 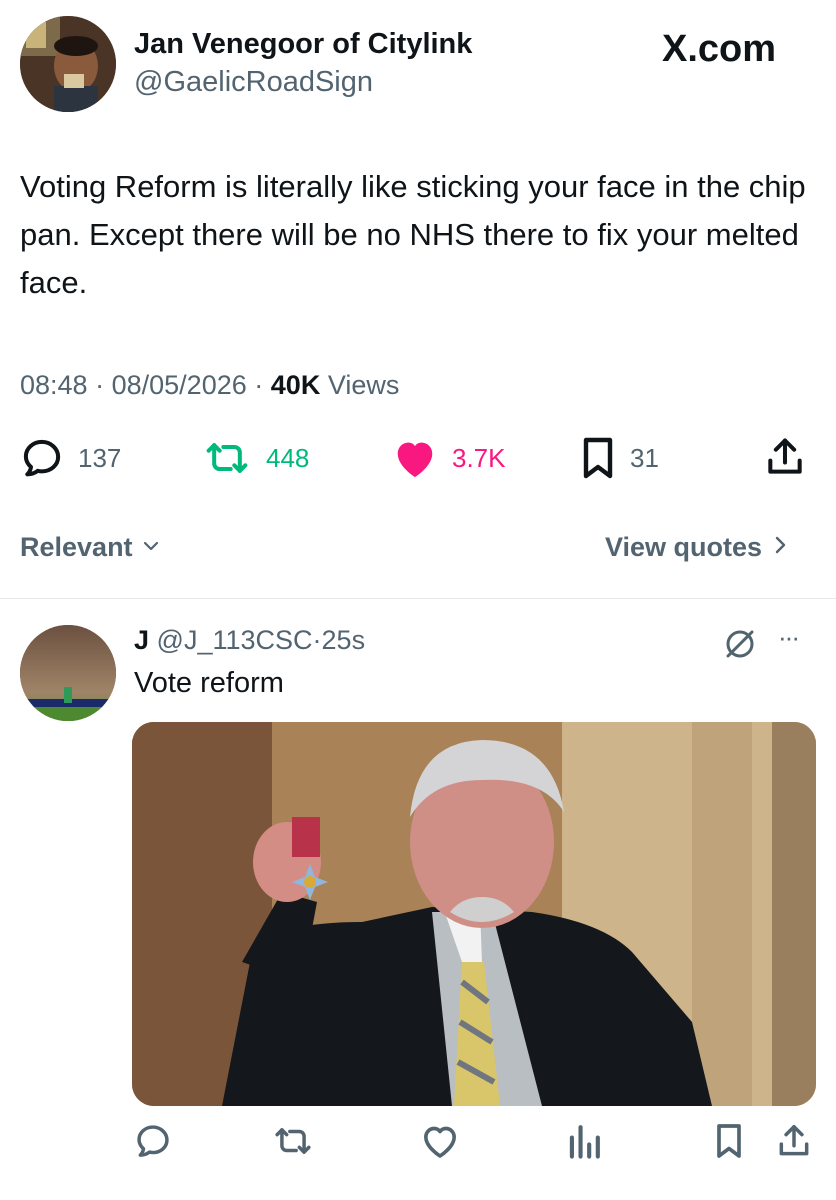 I want to click on reply-text: Vote reform, so click(x=209, y=683).